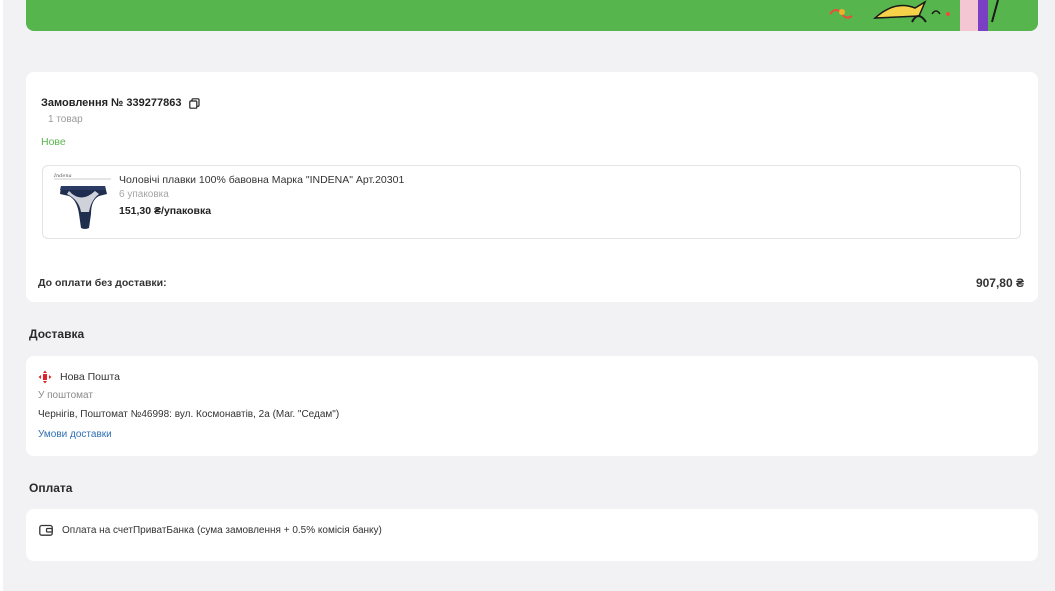 The width and height of the screenshot is (1055, 591). I want to click on product-image: Indena, so click(83, 202).